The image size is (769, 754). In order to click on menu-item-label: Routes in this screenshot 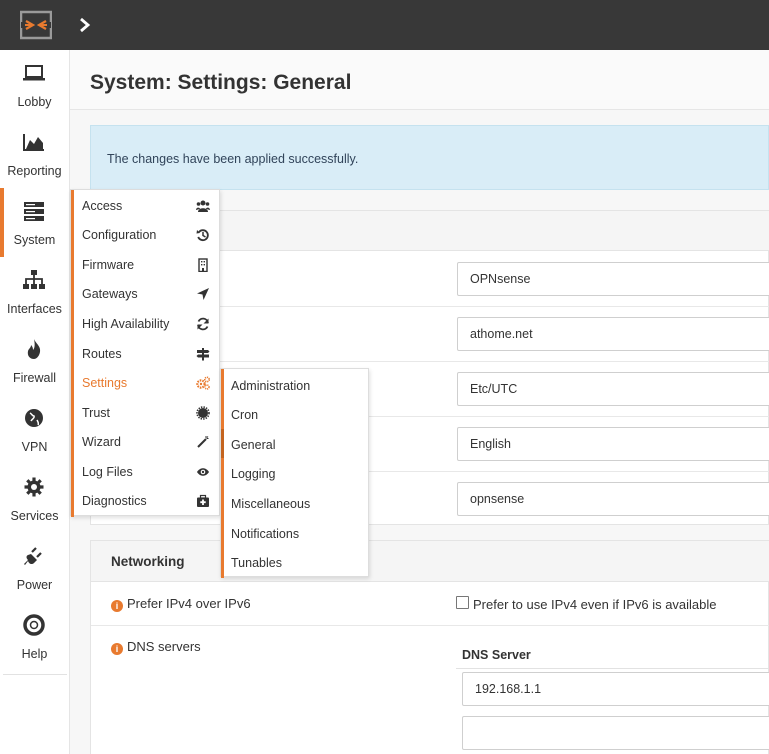, I will do `click(102, 354)`.